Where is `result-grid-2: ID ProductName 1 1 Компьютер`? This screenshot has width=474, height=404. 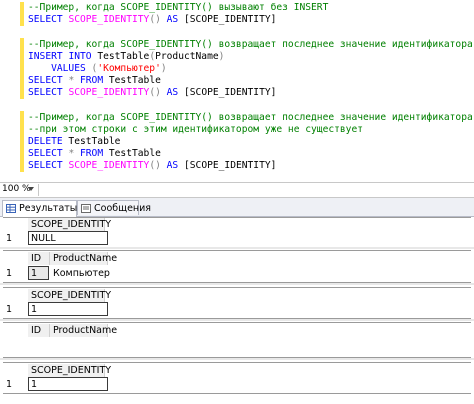
result-grid-2: ID ProductName 1 1 Компьютер is located at coordinates (237, 266).